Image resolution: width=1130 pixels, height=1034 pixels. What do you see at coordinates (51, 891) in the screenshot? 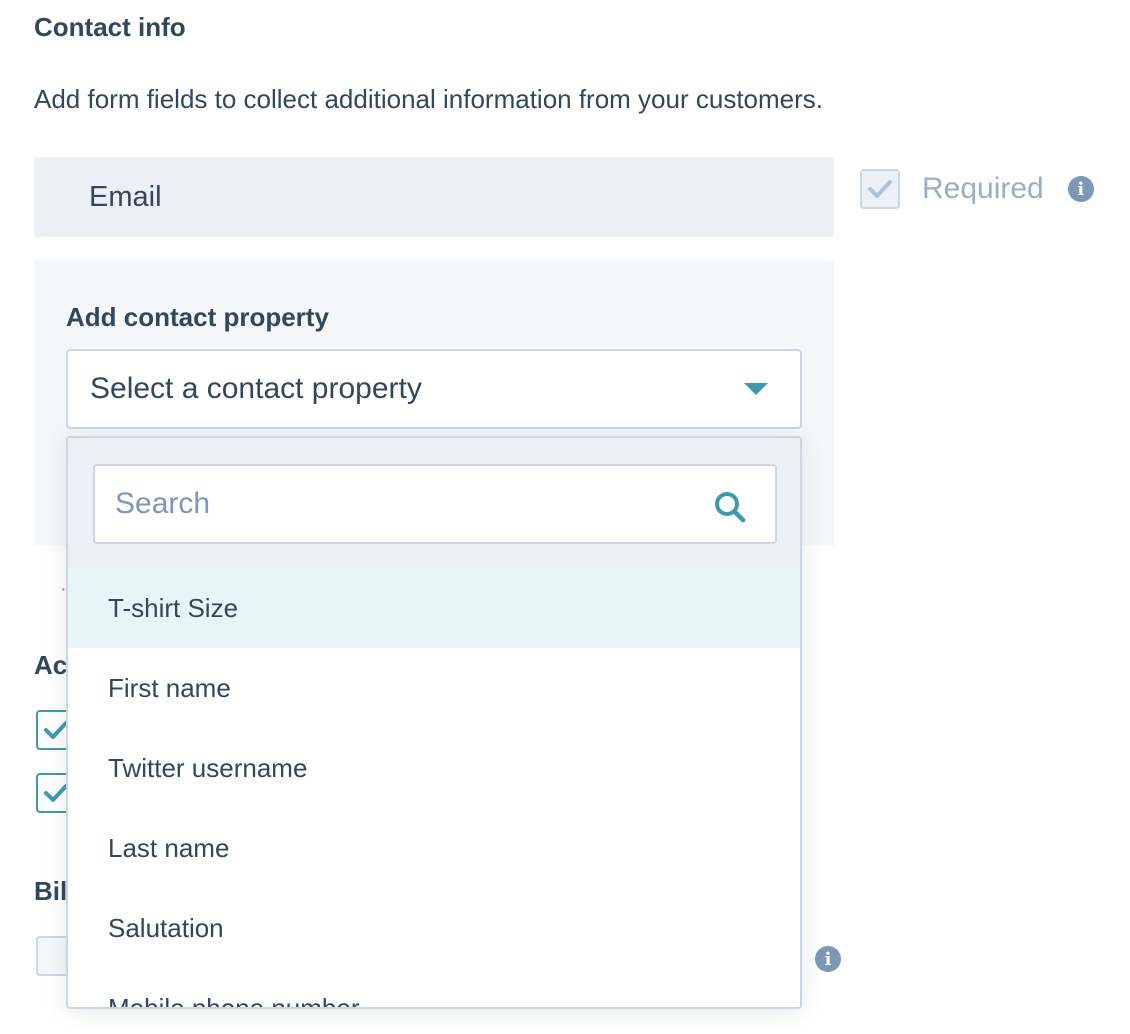
I see `partial-section-heading: Bil` at bounding box center [51, 891].